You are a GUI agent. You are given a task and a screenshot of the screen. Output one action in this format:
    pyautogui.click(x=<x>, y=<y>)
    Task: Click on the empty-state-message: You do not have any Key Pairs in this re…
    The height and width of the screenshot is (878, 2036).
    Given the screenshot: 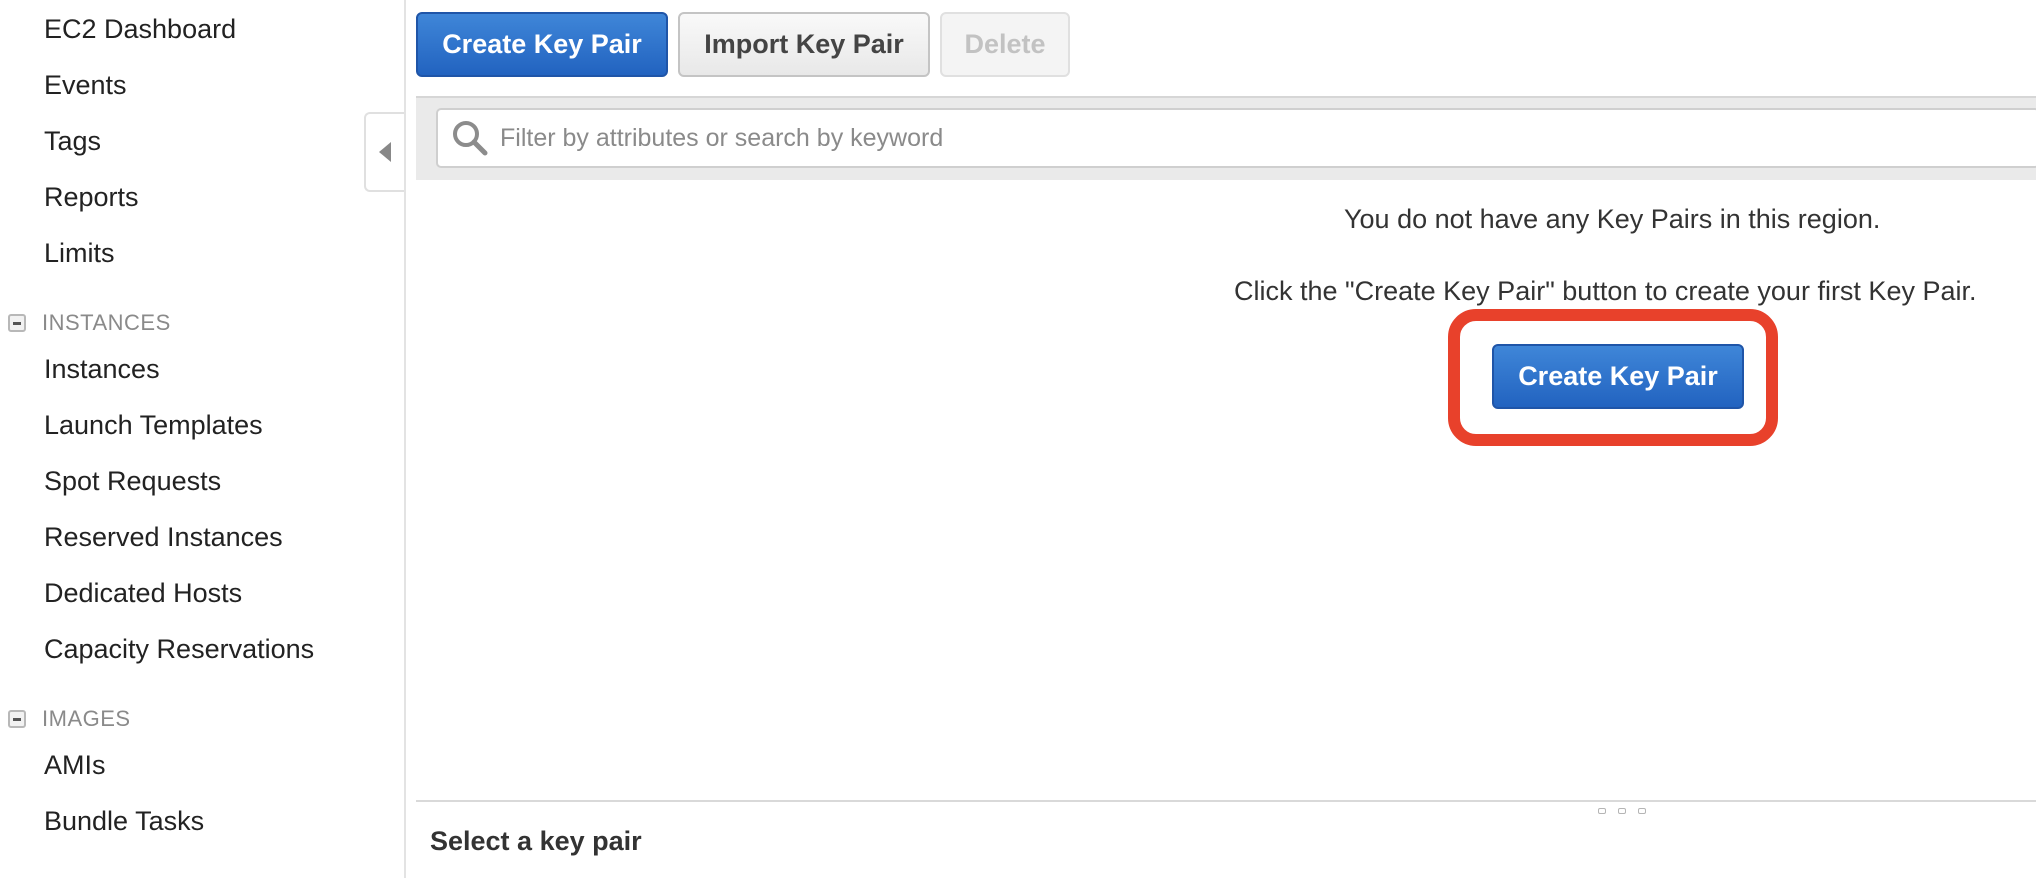 What is the action you would take?
    pyautogui.click(x=1612, y=219)
    